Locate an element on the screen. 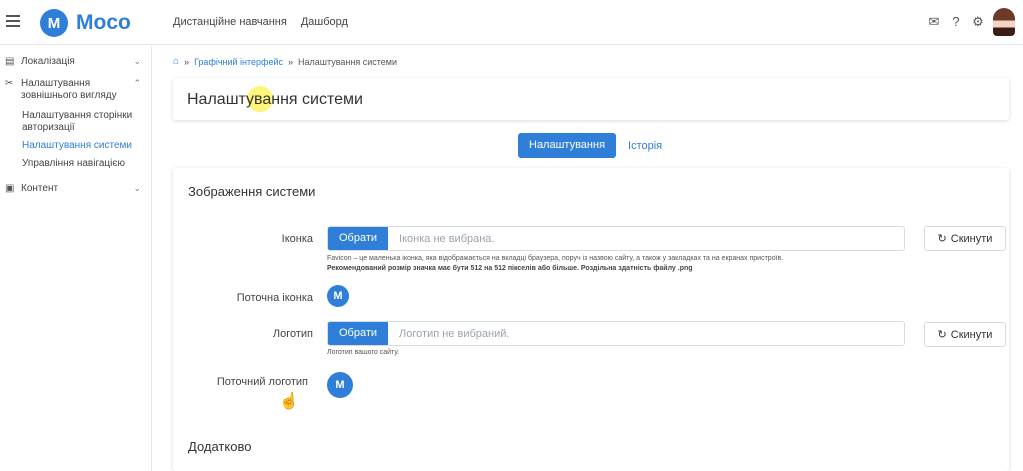 The width and height of the screenshot is (1023, 471). breadcrumb-current: Налаштування системи is located at coordinates (347, 61).